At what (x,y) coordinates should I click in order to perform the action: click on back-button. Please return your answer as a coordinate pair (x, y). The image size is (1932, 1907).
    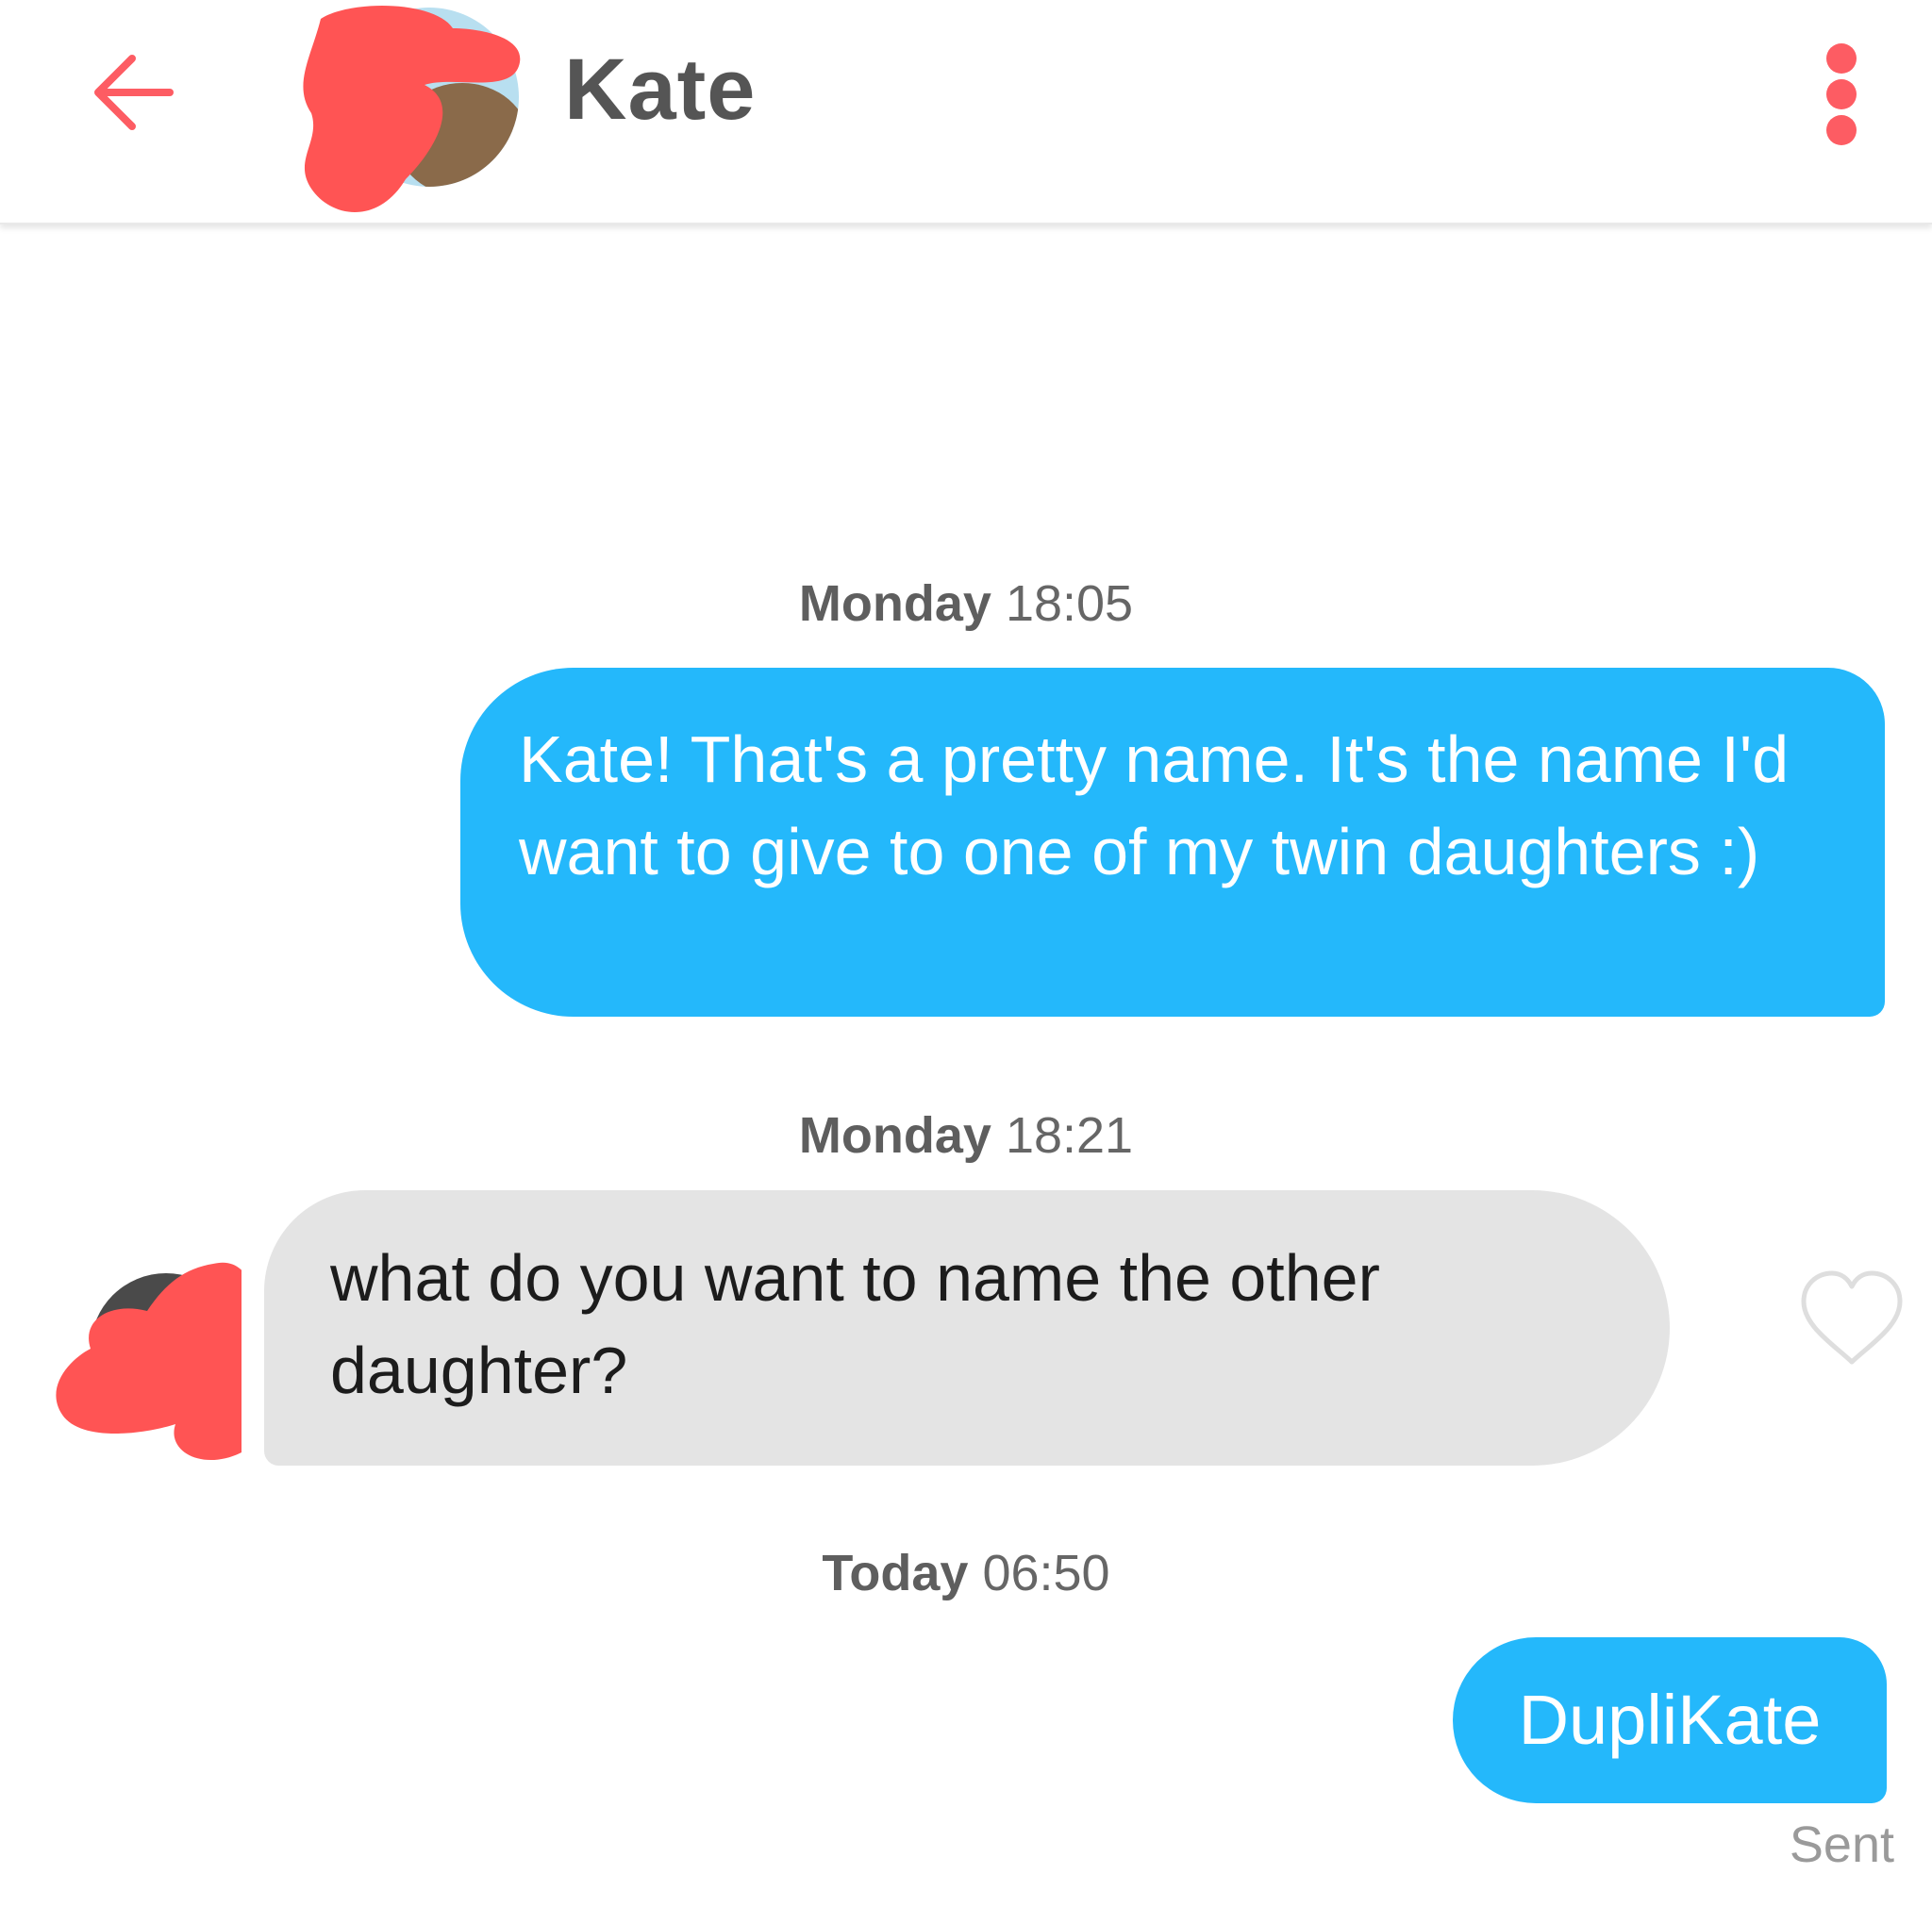
    Looking at the image, I should click on (134, 92).